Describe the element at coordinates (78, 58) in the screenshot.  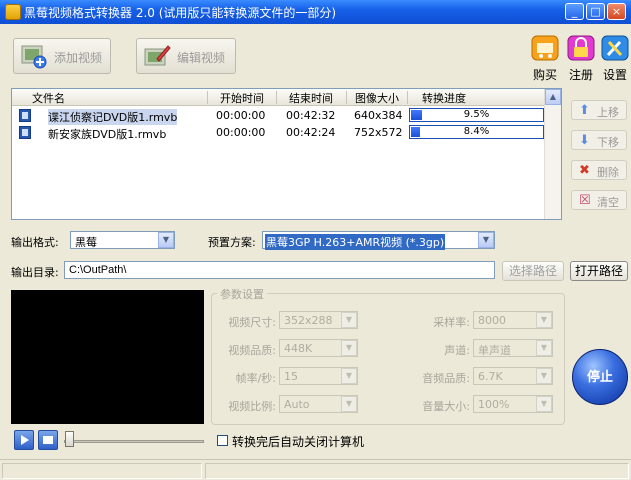
I see `add-video-label: 添加视频` at that location.